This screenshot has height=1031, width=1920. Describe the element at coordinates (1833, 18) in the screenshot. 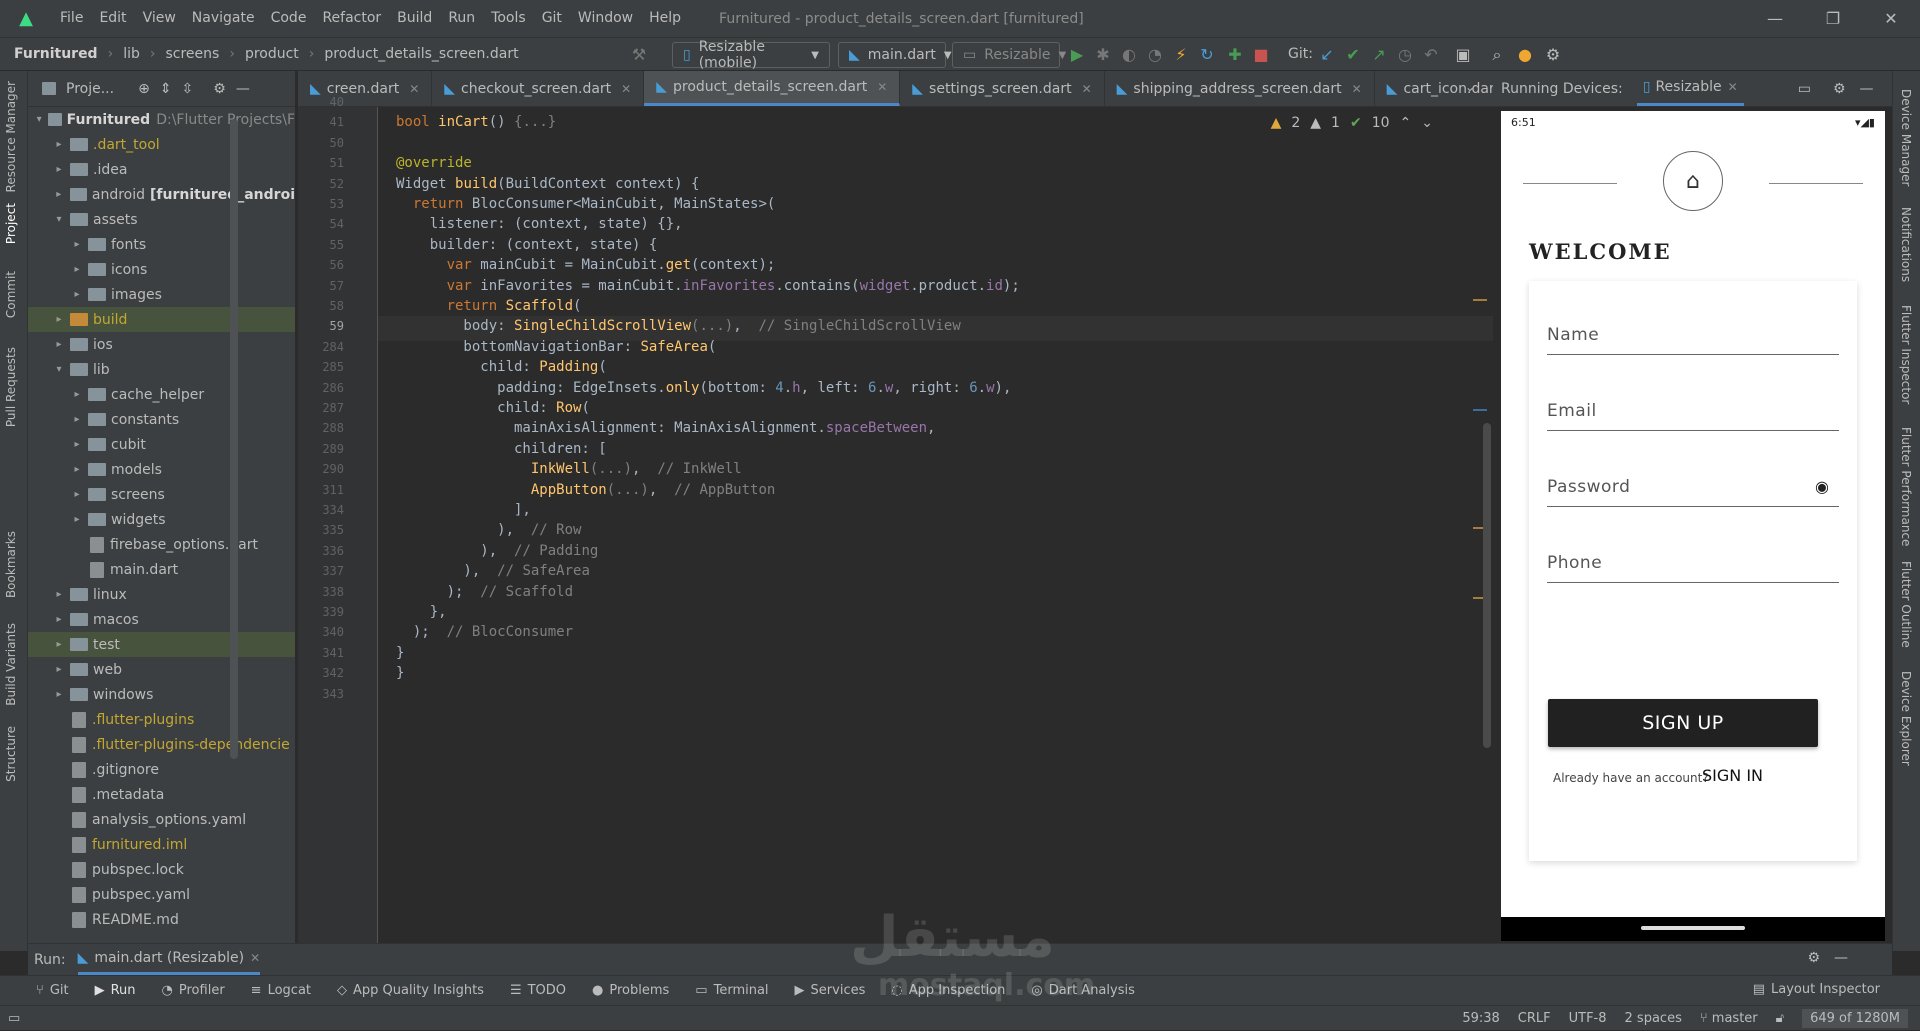

I see `maximize-button: ❐` at that location.